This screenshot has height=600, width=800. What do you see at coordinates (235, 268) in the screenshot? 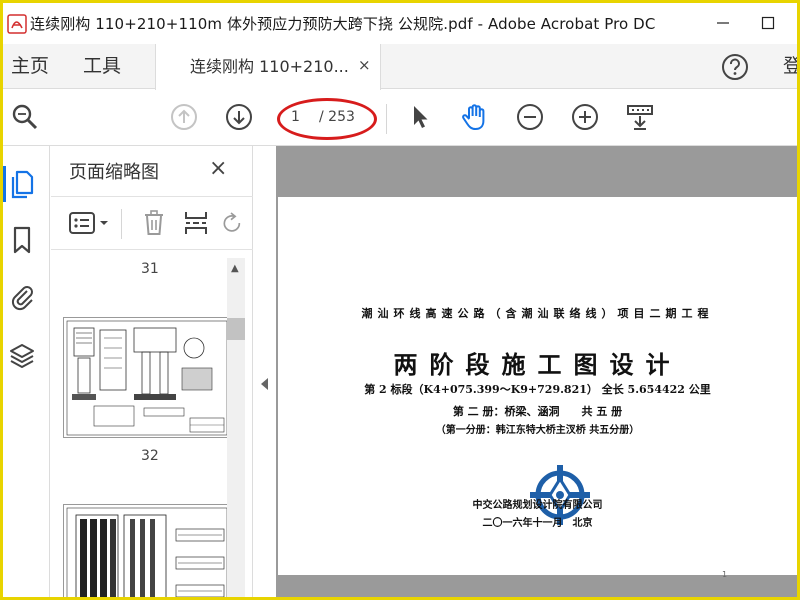
I see `scroll-up-icon: ▲` at bounding box center [235, 268].